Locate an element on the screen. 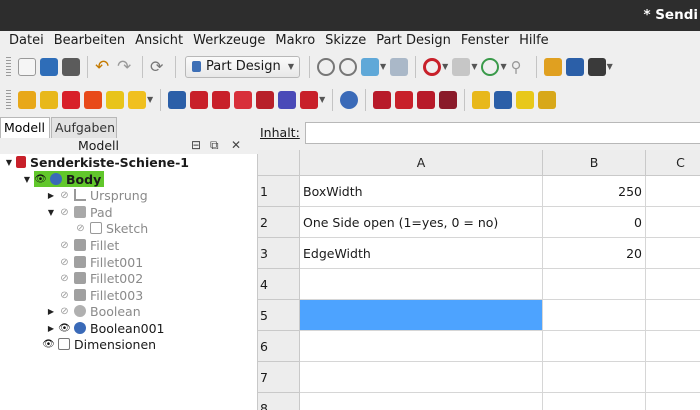 This screenshot has width=700, height=410. tree-item-pad: ▼ ⊘ Pad is located at coordinates (79, 212).